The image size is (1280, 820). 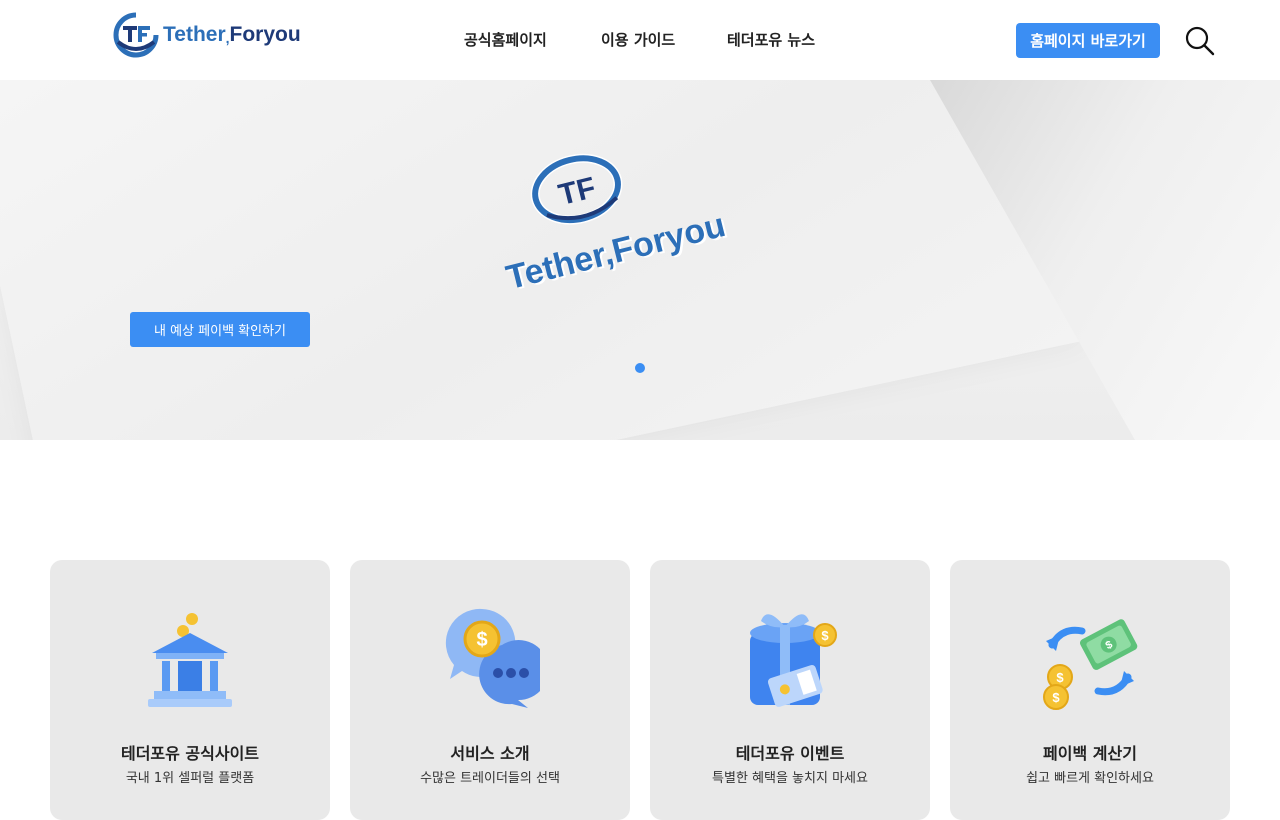 I want to click on hero-embossed-logo: TF Tether,Foryou Tether,Foryou, so click(x=616, y=226).